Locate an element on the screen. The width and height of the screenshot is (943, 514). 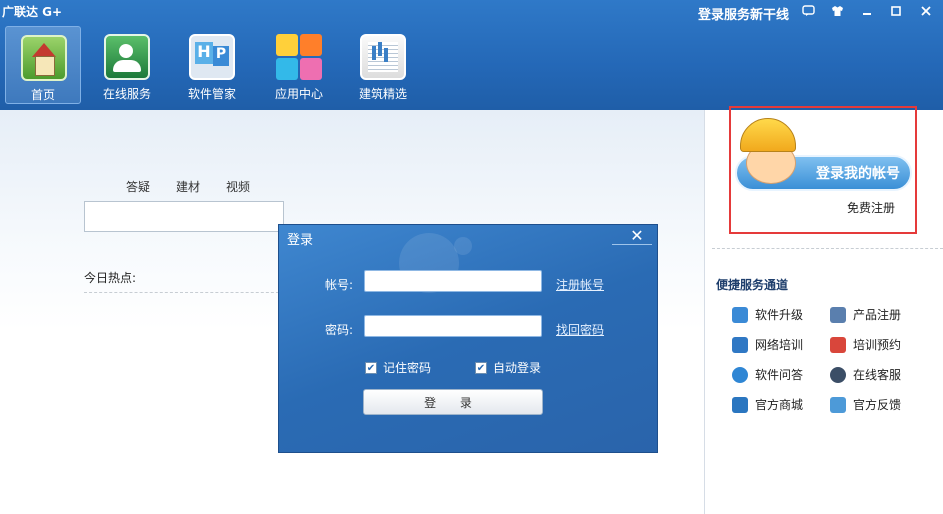
dialog-title-underline is located at coordinates (632, 244).